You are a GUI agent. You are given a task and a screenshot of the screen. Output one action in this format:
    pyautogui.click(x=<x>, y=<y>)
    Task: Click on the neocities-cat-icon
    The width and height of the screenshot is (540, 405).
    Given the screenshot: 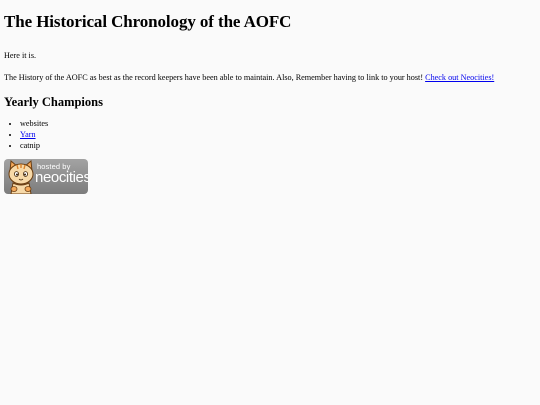 What is the action you would take?
    pyautogui.click(x=21, y=176)
    